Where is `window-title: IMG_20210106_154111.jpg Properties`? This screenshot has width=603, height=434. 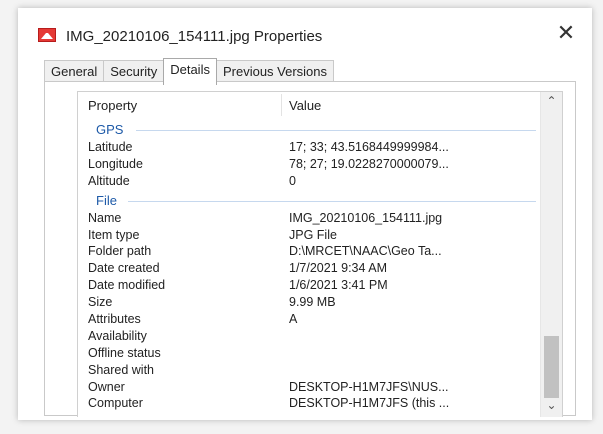
window-title: IMG_20210106_154111.jpg Properties is located at coordinates (194, 36).